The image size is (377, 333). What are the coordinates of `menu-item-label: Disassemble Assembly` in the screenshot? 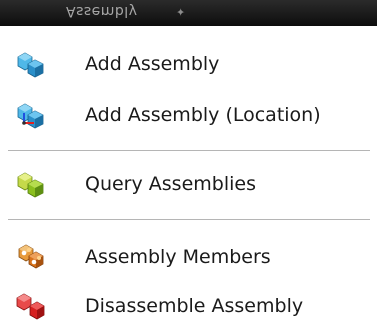 It's located at (194, 306).